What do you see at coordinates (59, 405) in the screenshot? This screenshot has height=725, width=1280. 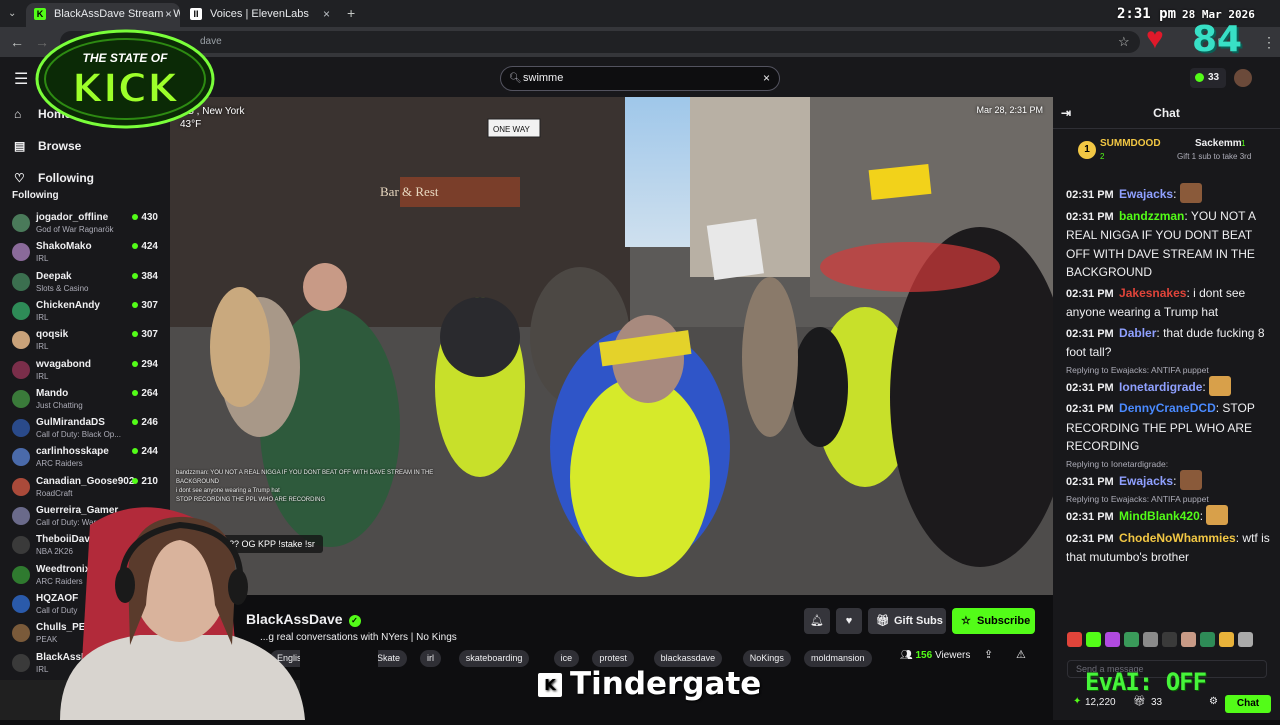 I see `channel-category: Just Chatting` at bounding box center [59, 405].